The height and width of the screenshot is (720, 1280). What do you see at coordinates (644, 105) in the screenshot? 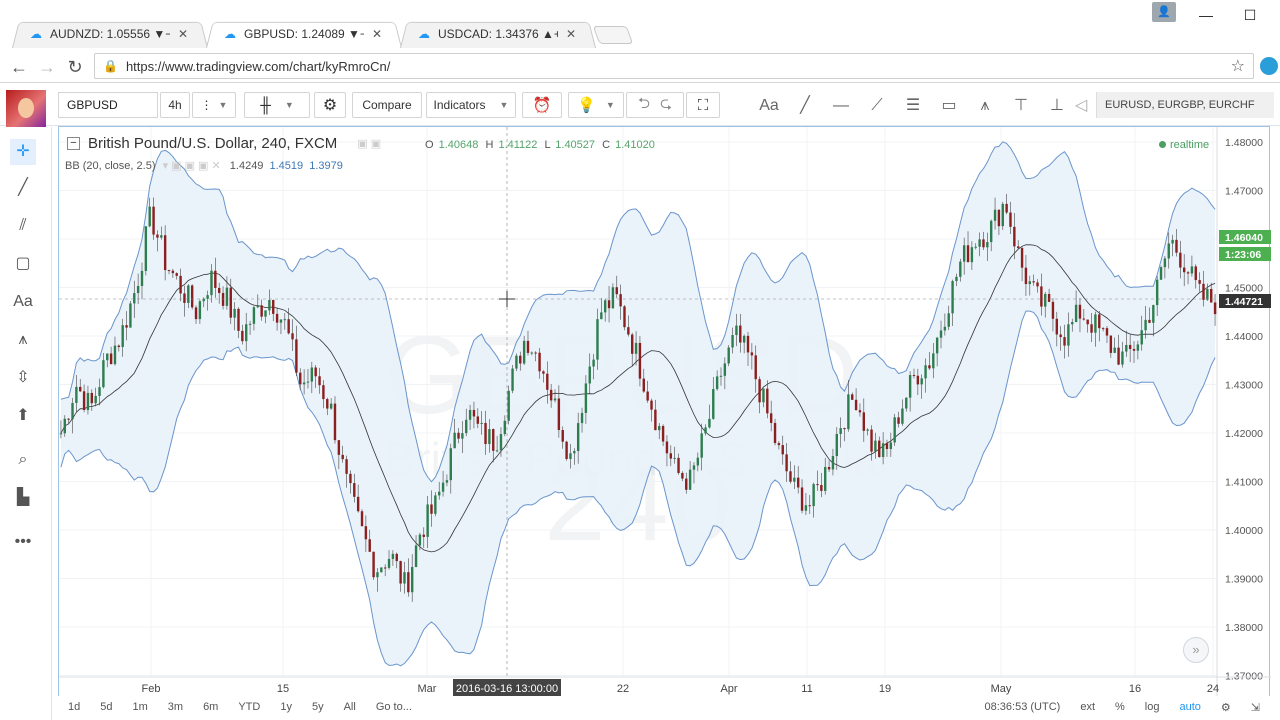
I see `undo-icon: ⮌` at bounding box center [644, 105].